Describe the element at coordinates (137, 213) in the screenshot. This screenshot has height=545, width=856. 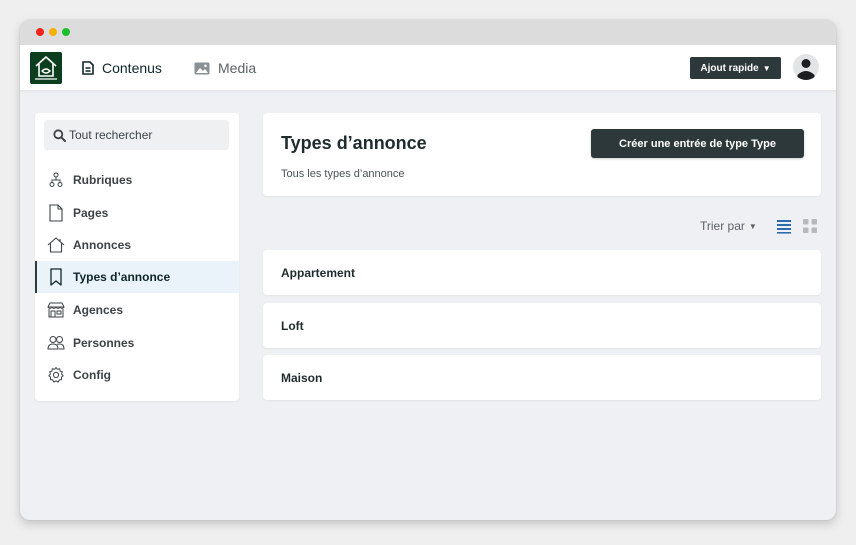
I see `sidebar-item-pages: Pages` at that location.